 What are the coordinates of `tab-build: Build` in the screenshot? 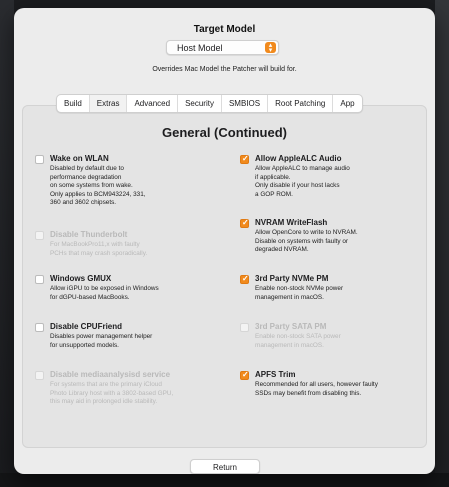 It's located at (73, 103).